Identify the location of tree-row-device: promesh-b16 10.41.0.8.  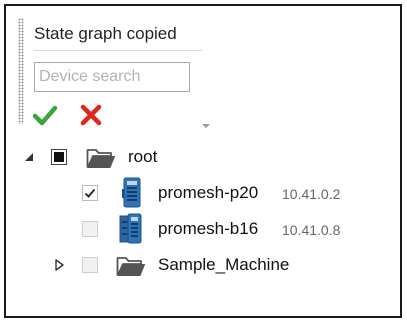
(205, 229).